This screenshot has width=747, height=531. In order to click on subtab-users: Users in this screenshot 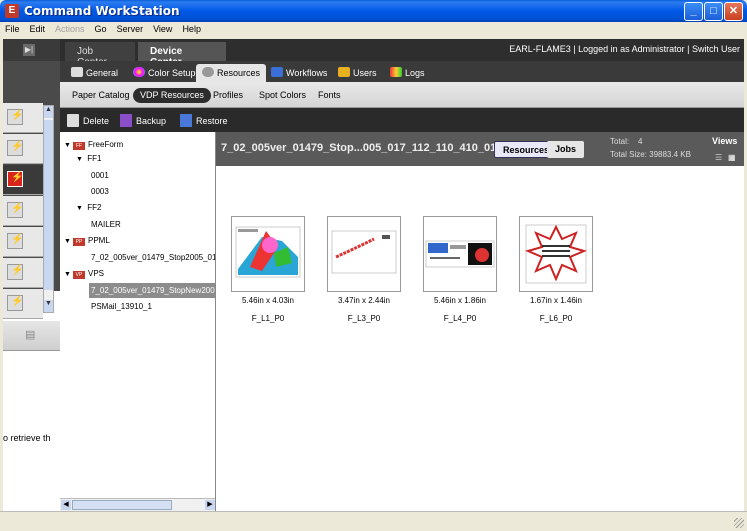, I will do `click(357, 73)`.